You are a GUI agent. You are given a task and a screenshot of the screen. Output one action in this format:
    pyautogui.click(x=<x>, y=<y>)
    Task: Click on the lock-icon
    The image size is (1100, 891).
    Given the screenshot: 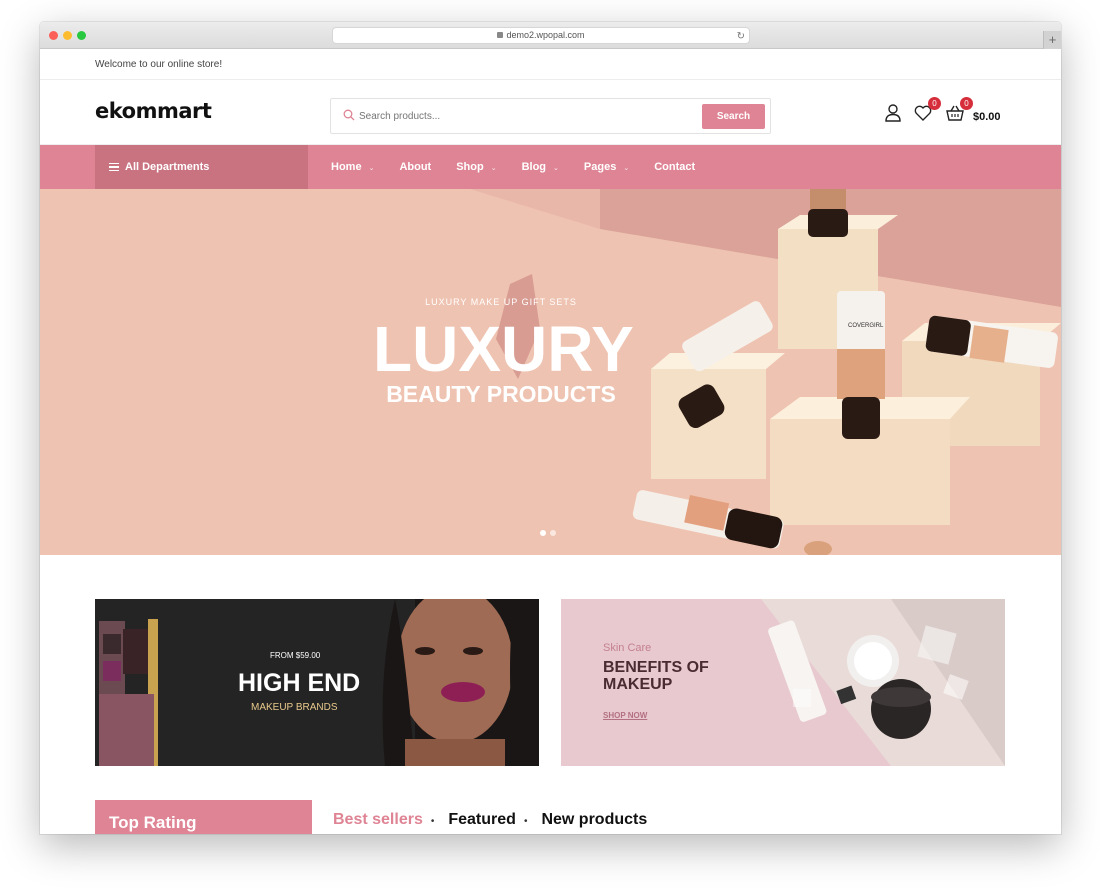 What is the action you would take?
    pyautogui.click(x=500, y=35)
    